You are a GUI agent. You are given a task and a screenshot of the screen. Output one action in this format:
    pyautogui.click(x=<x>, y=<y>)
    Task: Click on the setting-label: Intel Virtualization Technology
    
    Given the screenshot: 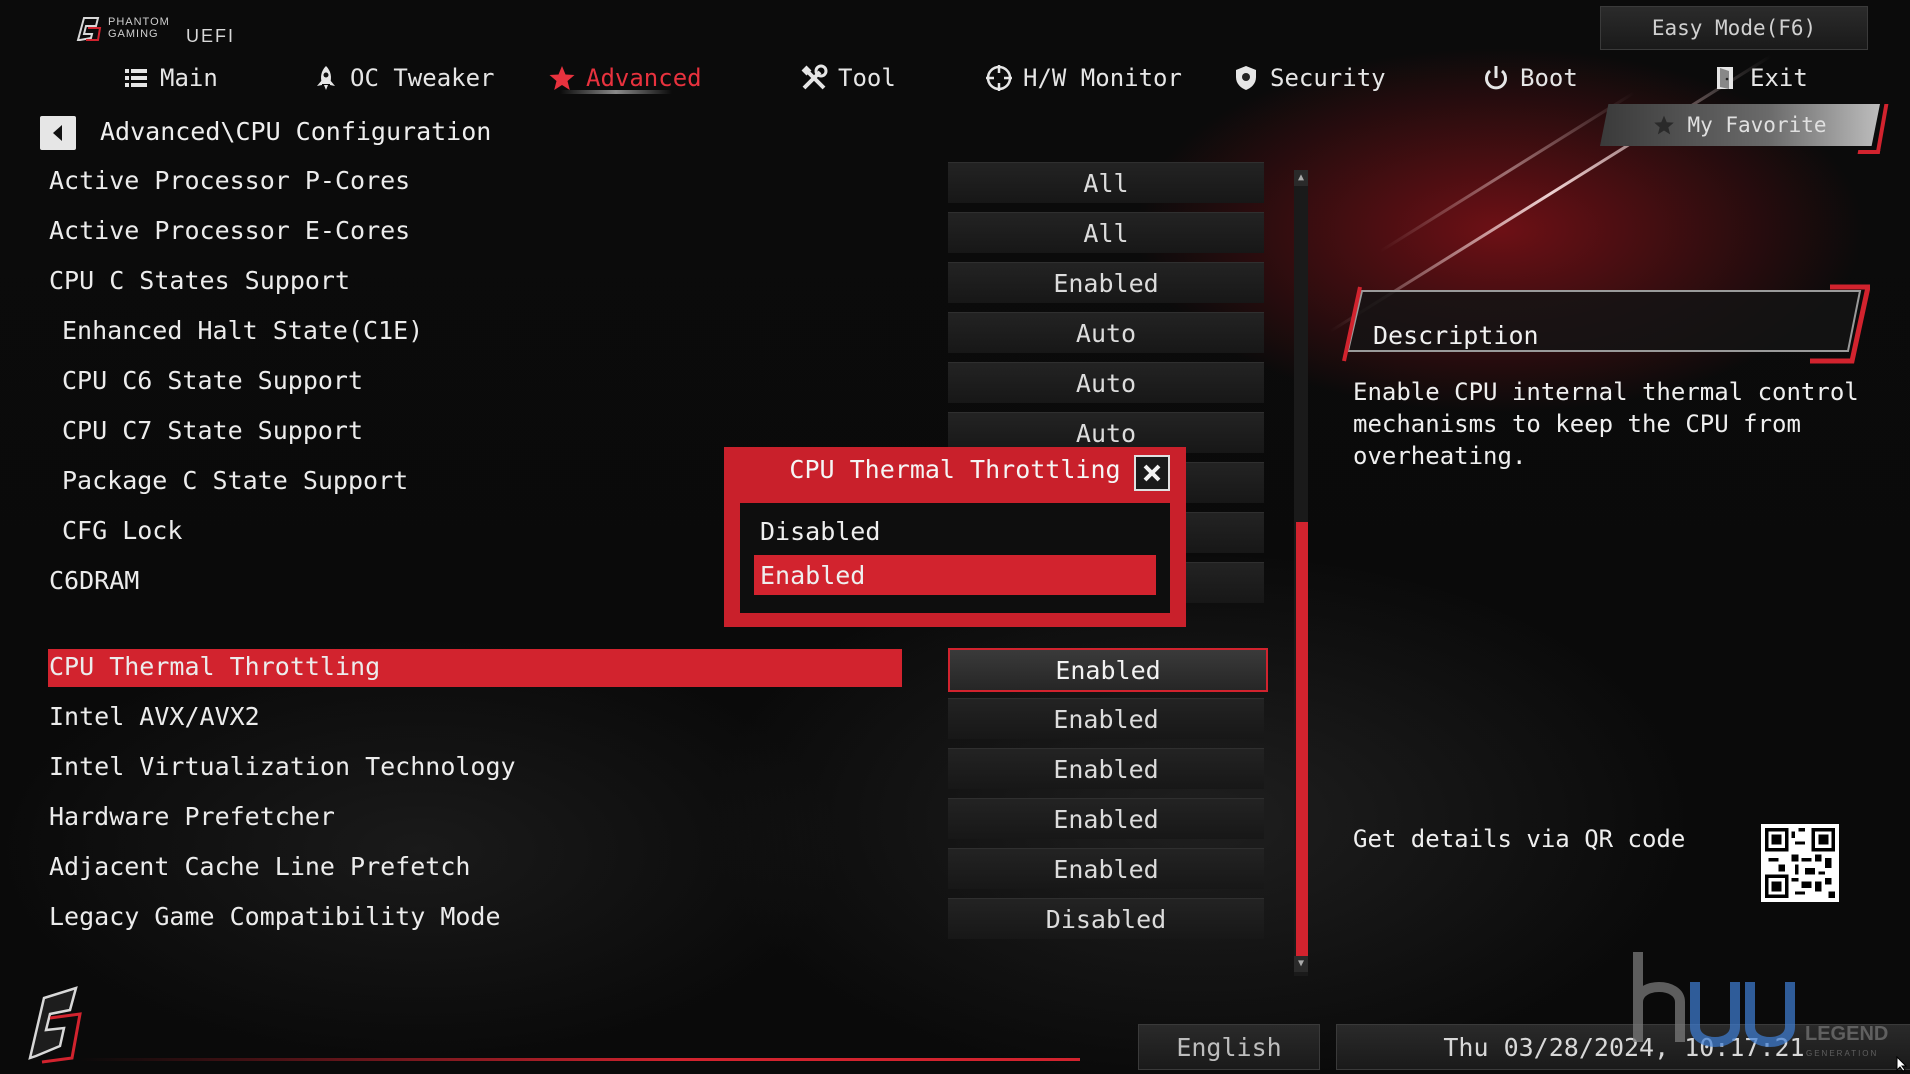 What is the action you would take?
    pyautogui.click(x=282, y=766)
    